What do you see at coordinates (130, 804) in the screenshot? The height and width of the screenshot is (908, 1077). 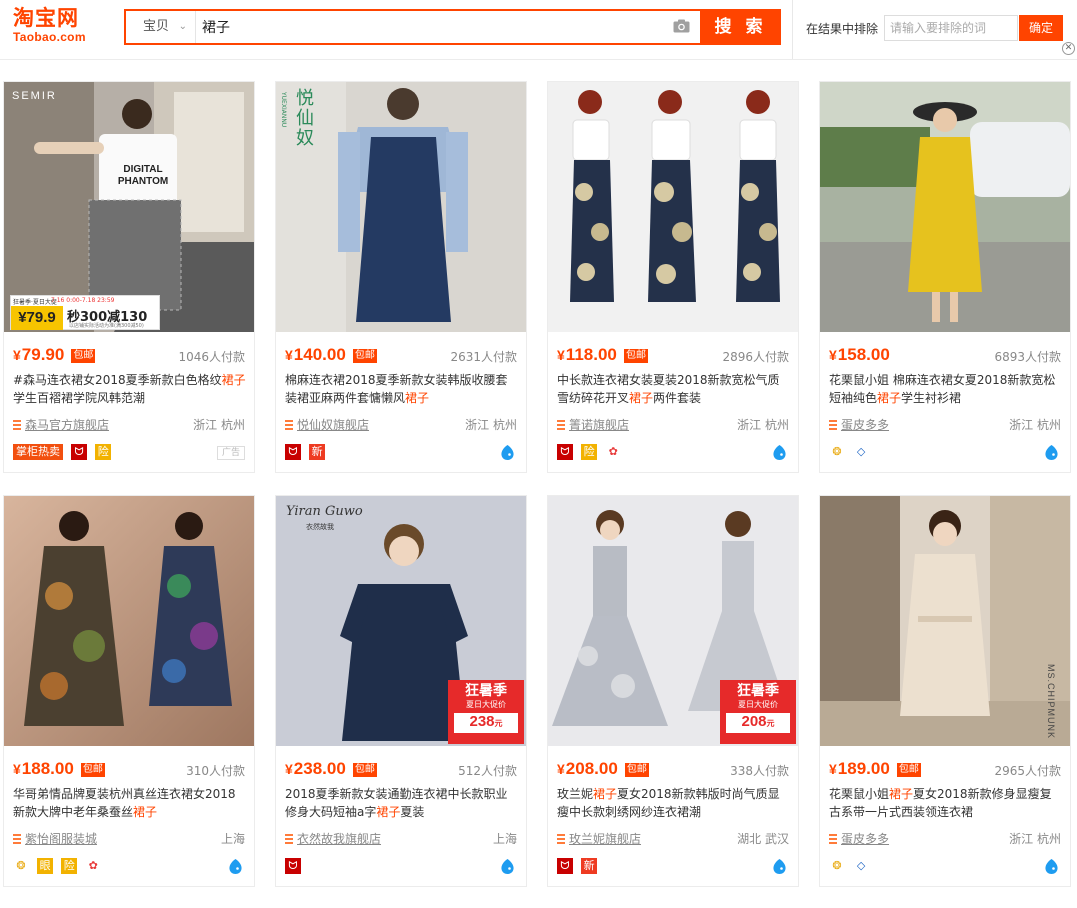 I see `product-title: 华哥弟情品牌夏装杭州真丝连衣裙女2018新款大牌中老年桑蚕丝裙子` at bounding box center [130, 804].